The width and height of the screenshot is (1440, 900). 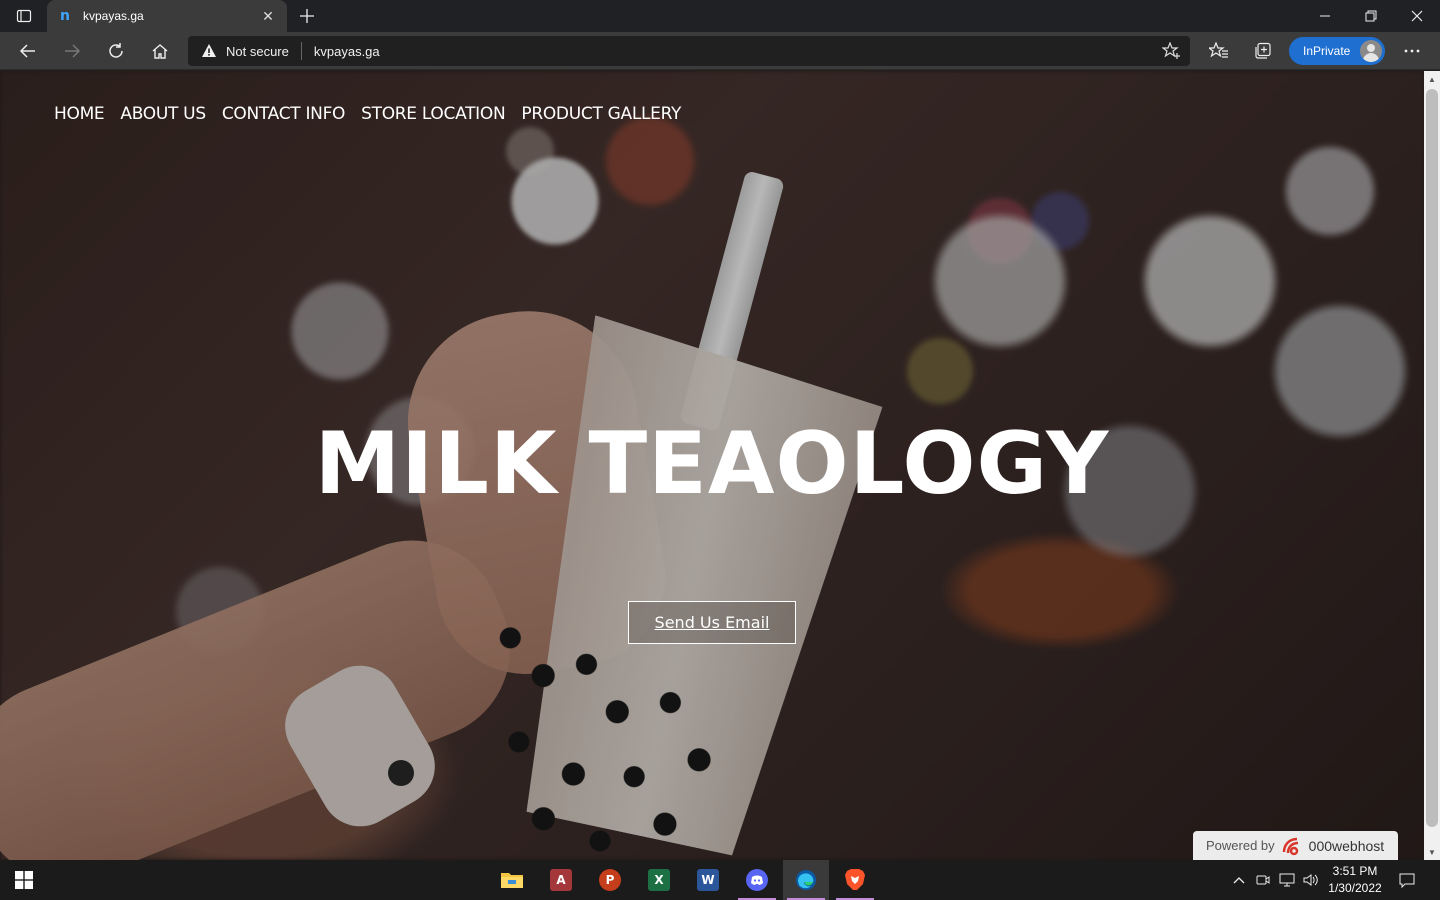 I want to click on more-options-icon, so click(x=1412, y=51).